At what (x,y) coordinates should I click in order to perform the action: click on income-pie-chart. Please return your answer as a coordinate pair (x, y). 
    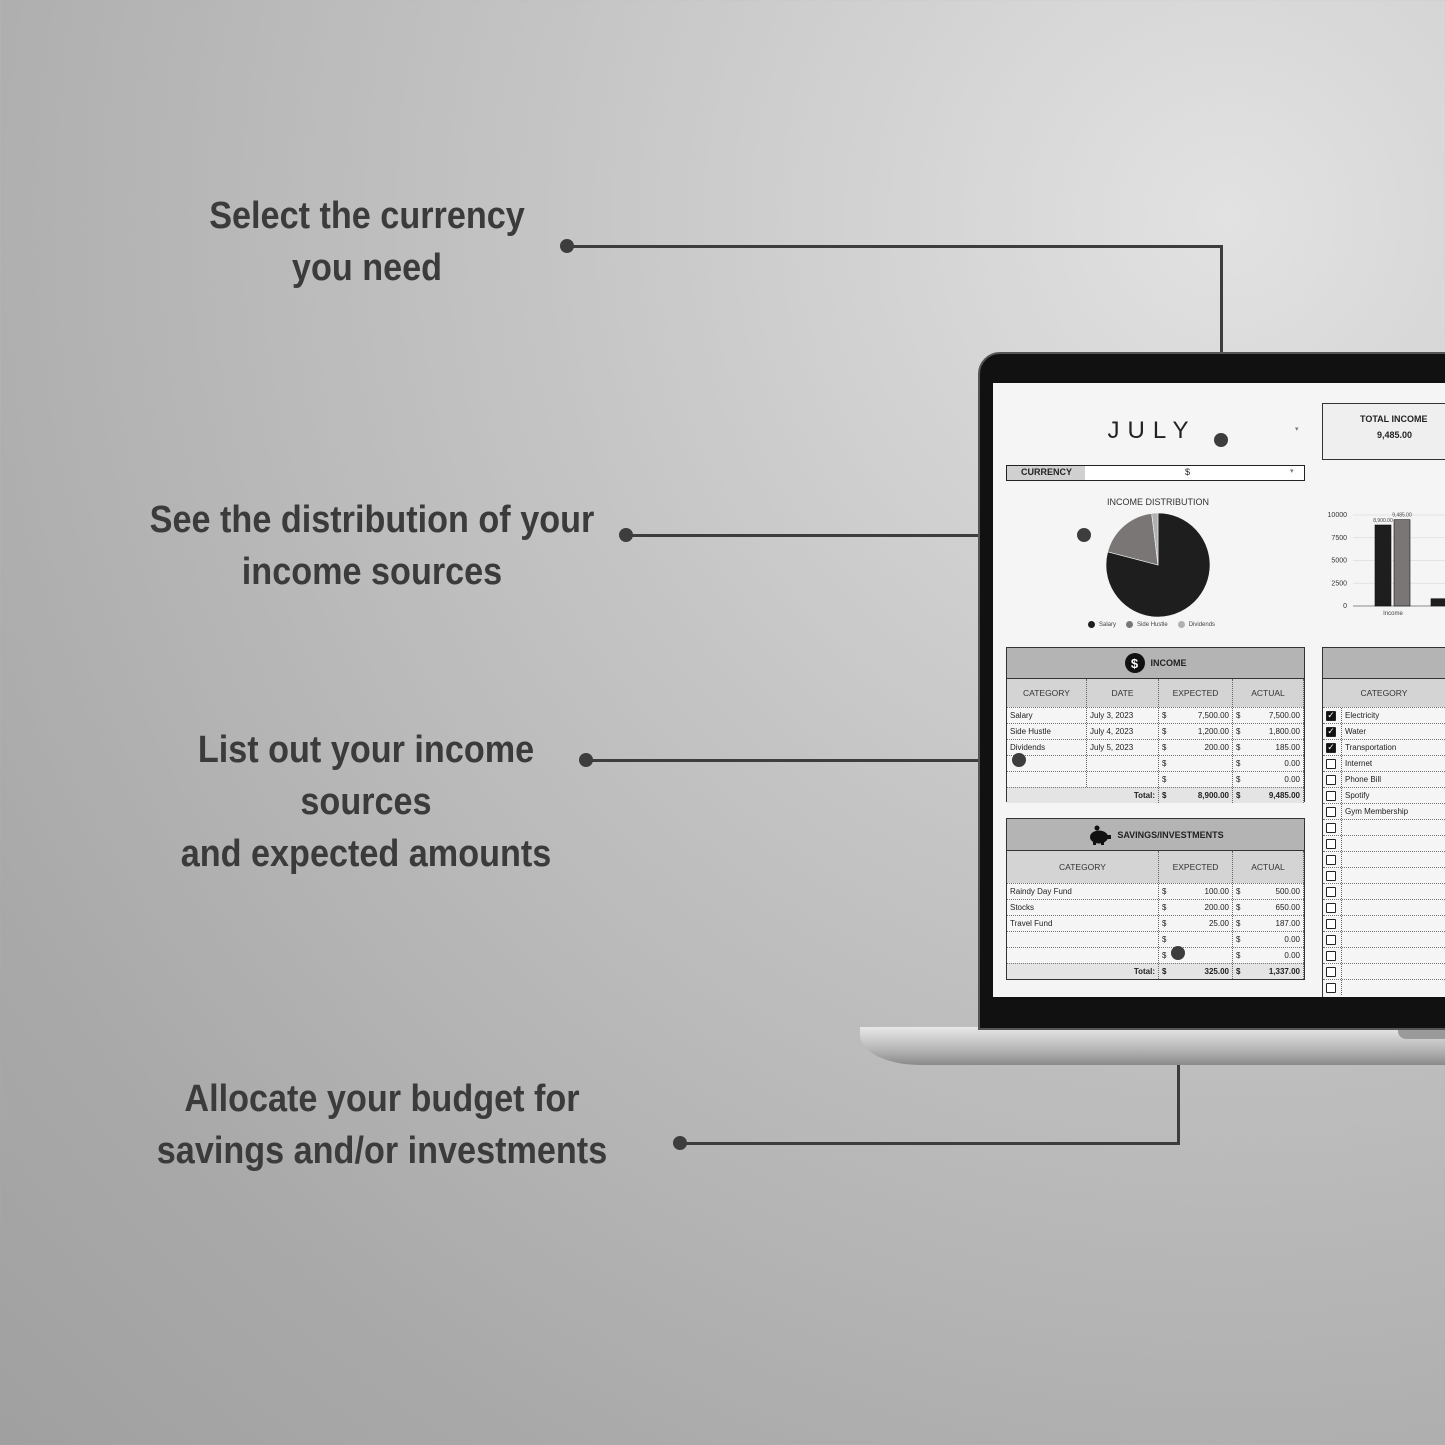
    Looking at the image, I should click on (1158, 565).